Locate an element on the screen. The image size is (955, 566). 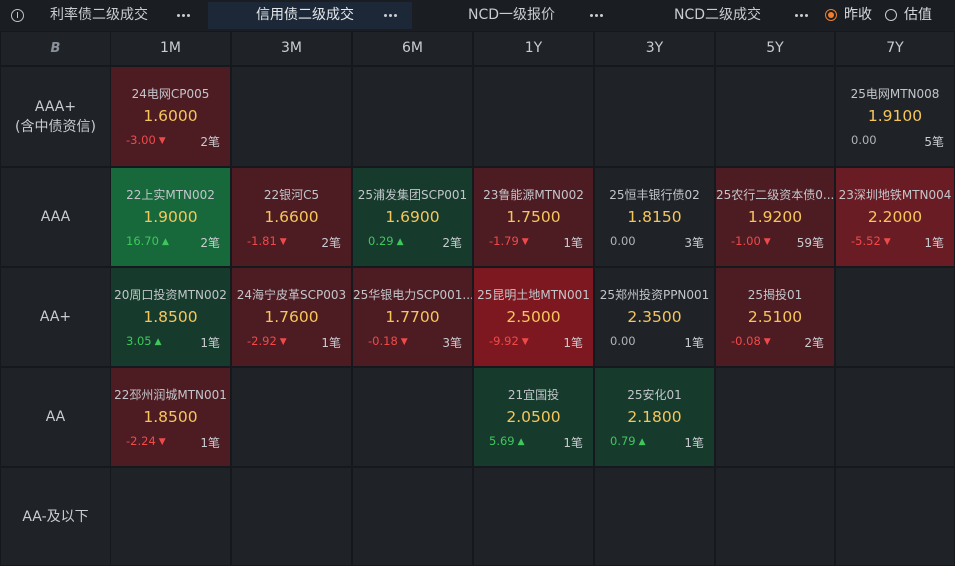
bond-cell: 25恒丰银行债02 1.8150 0.00 3笔 is located at coordinates (654, 217).